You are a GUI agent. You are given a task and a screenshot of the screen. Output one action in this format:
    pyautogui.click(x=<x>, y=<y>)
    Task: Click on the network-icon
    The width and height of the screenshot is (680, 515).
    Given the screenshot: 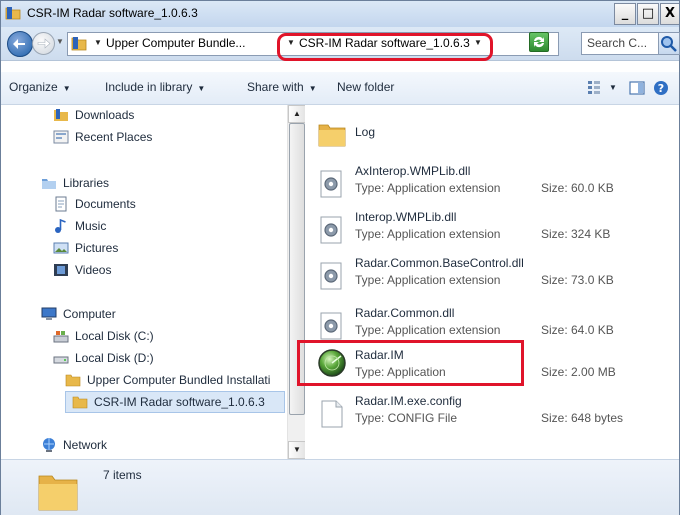 What is the action you would take?
    pyautogui.click(x=49, y=445)
    